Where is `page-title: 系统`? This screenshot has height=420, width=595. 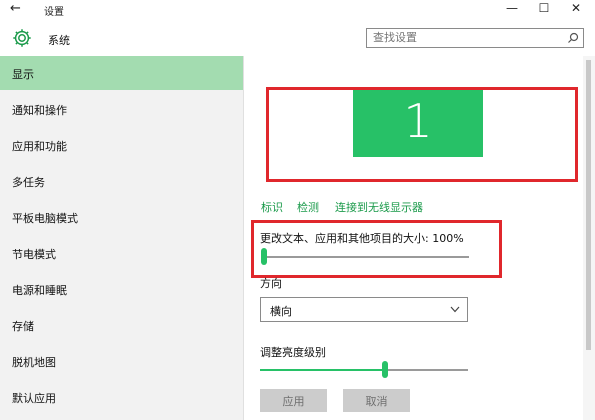
page-title: 系统 is located at coordinates (59, 40).